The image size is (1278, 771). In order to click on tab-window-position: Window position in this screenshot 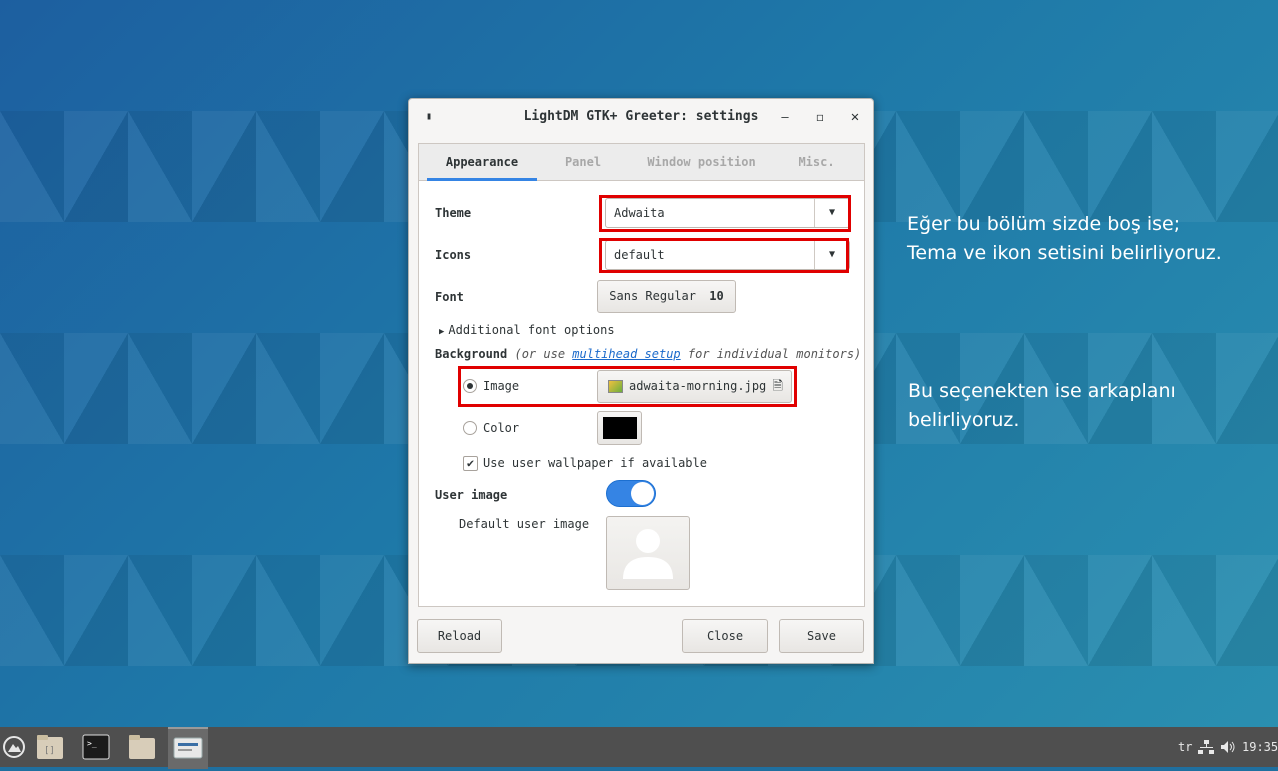, I will do `click(701, 162)`.